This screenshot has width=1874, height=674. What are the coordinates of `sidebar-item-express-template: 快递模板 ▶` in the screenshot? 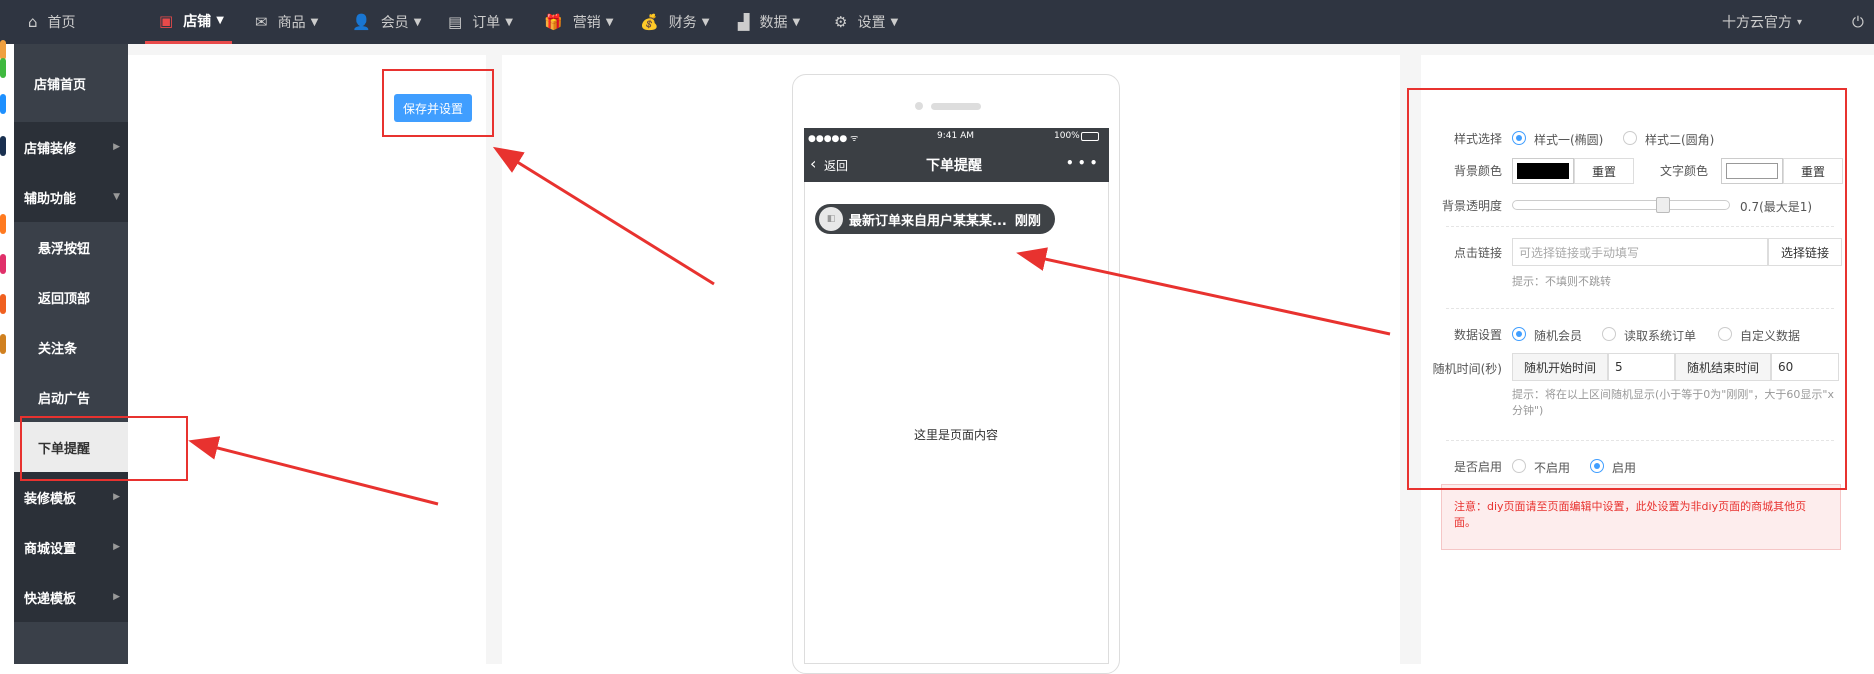 It's located at (71, 597).